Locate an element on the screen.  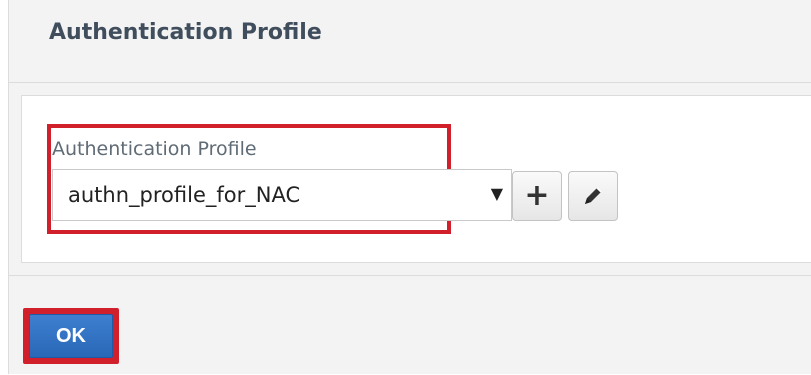
plus-icon: + is located at coordinates (537, 195).